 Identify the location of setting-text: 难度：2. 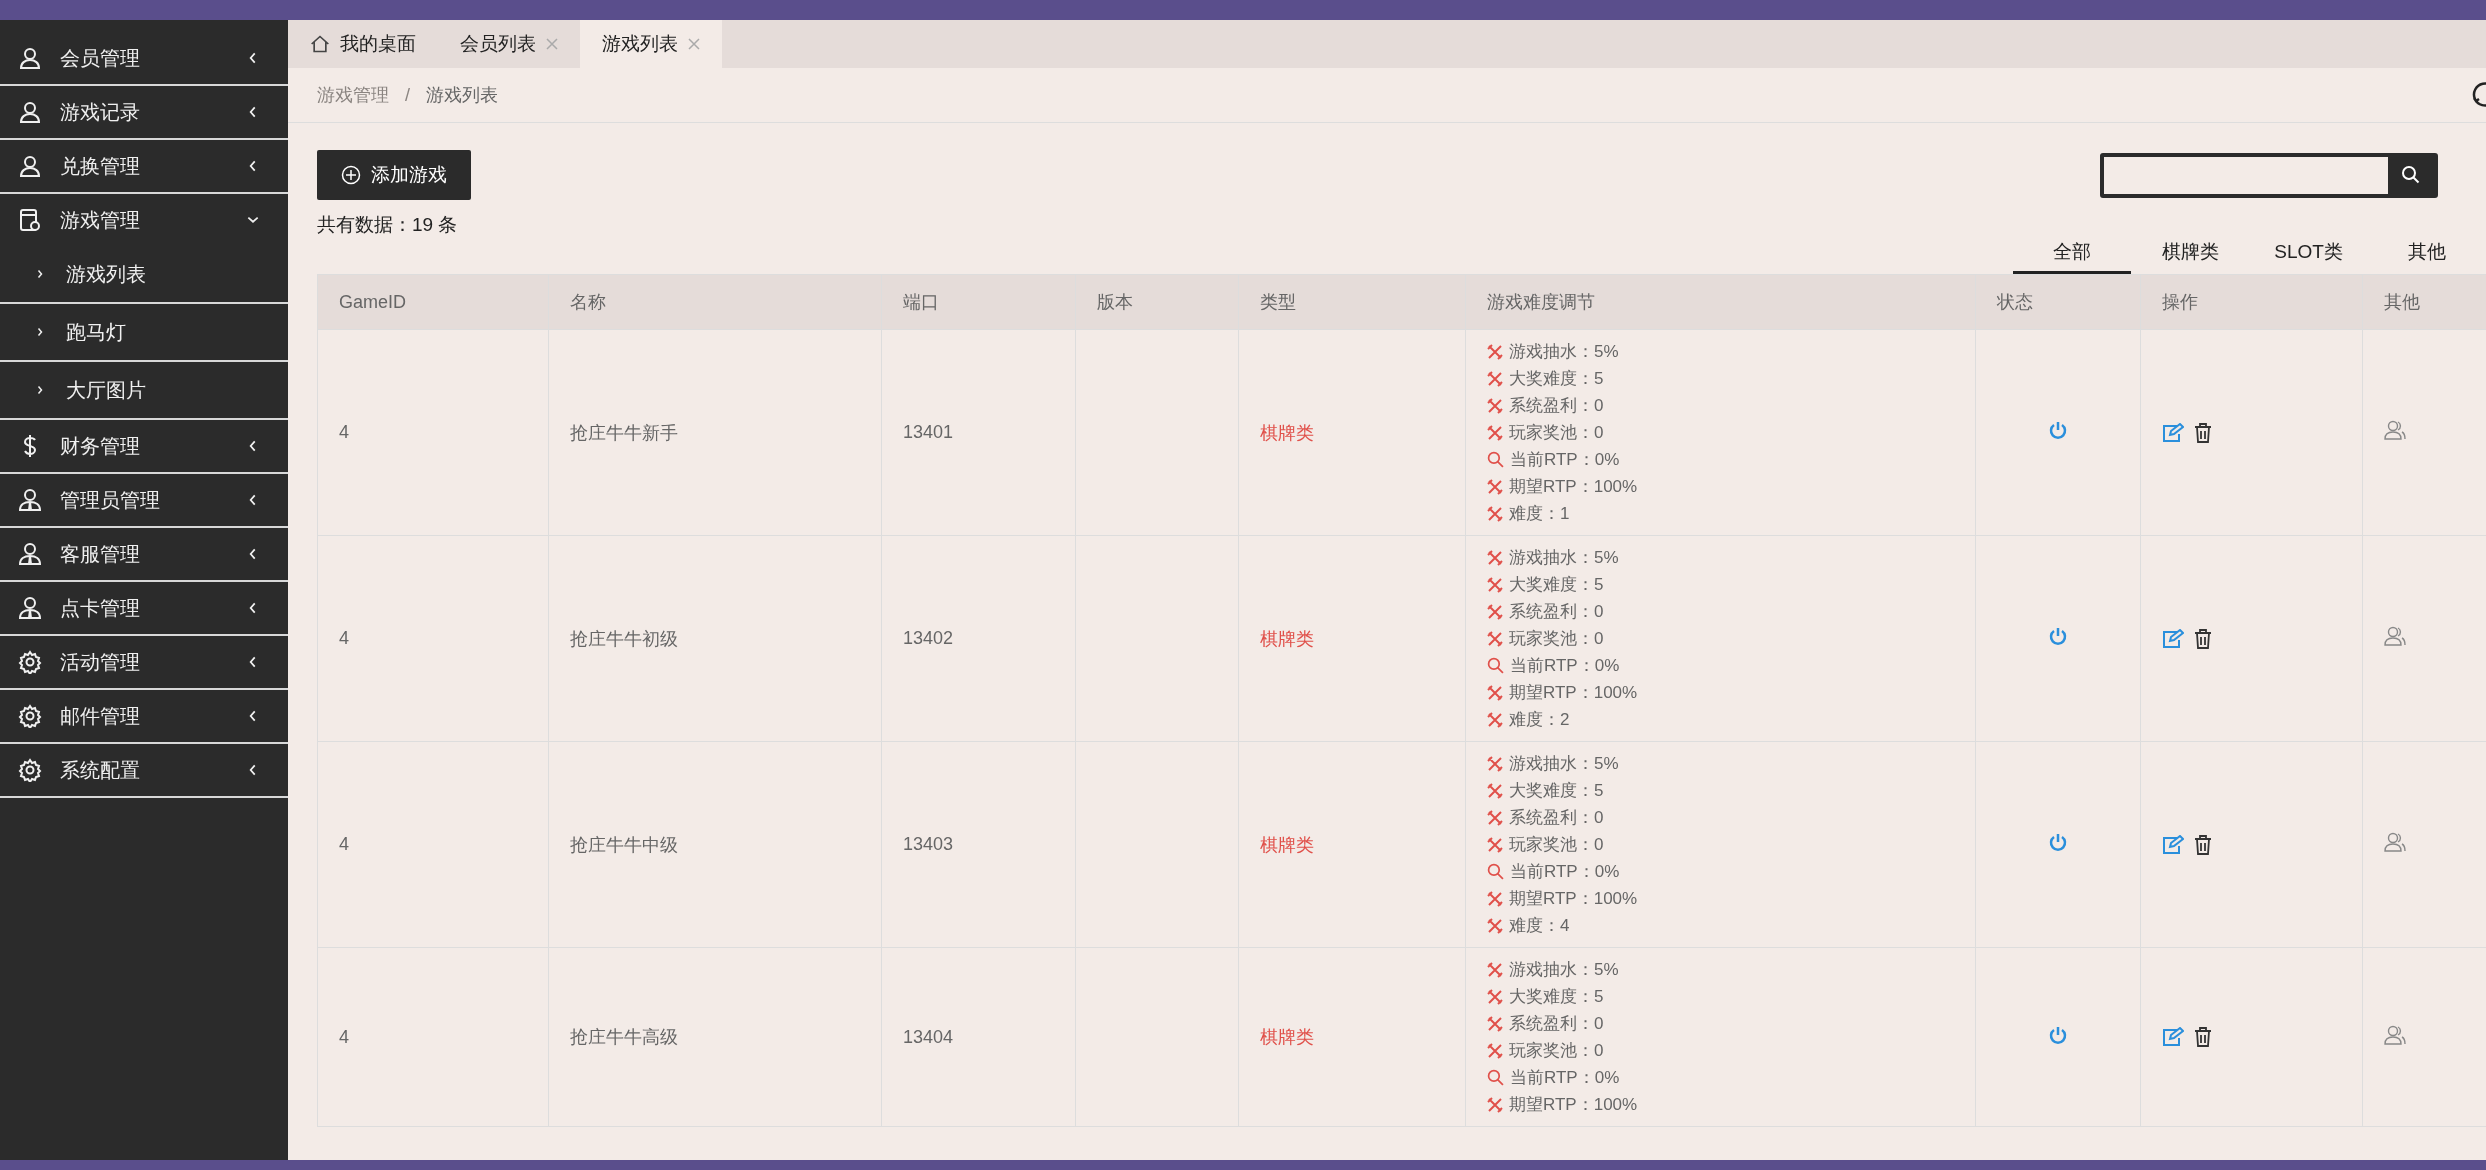
(1539, 720).